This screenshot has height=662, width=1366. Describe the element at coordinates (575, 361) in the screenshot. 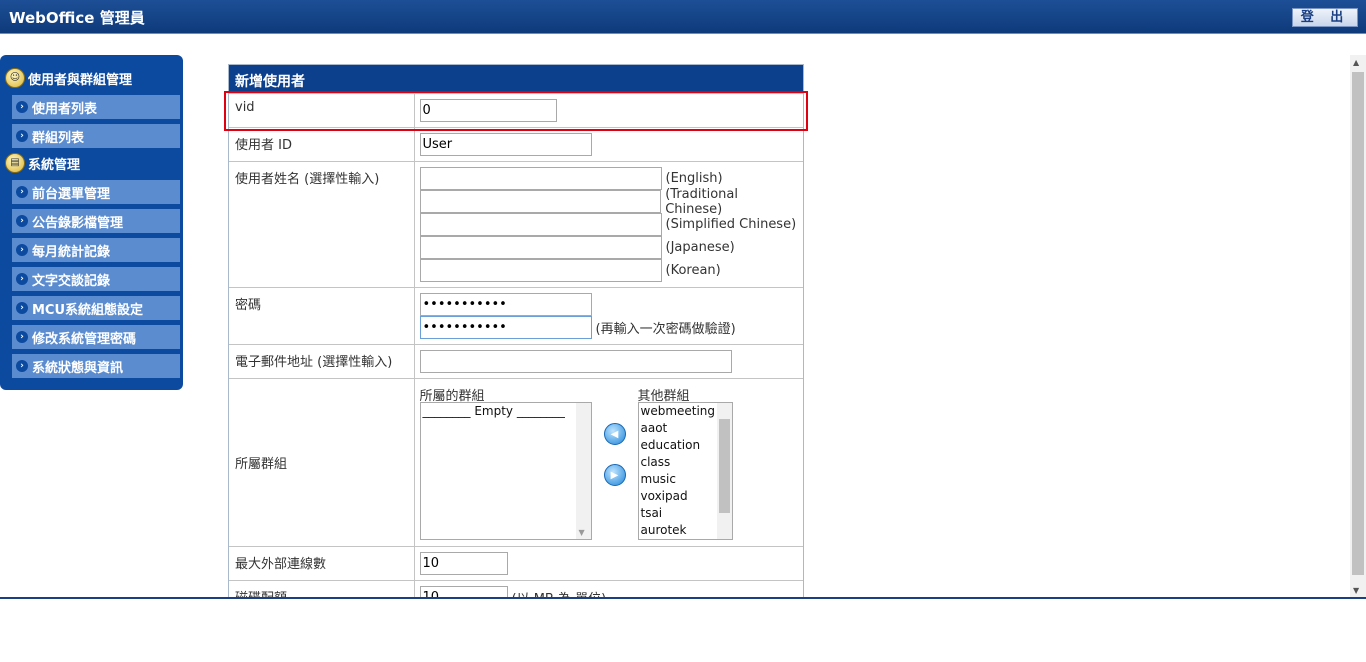

I see `email-input` at that location.